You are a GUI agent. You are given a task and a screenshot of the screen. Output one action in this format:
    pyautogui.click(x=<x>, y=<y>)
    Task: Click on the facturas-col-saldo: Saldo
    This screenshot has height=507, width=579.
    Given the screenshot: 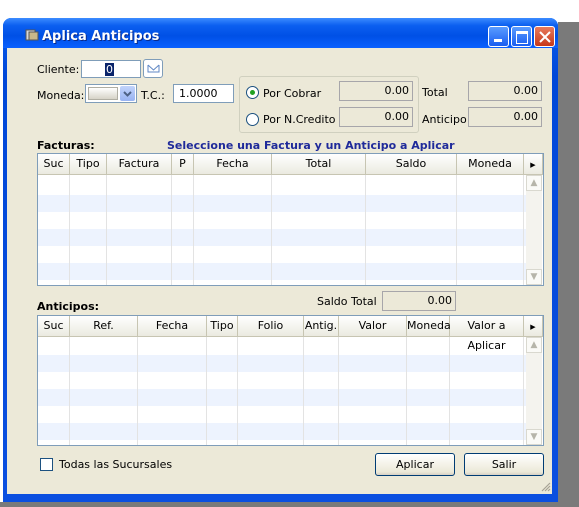 What is the action you would take?
    pyautogui.click(x=411, y=164)
    